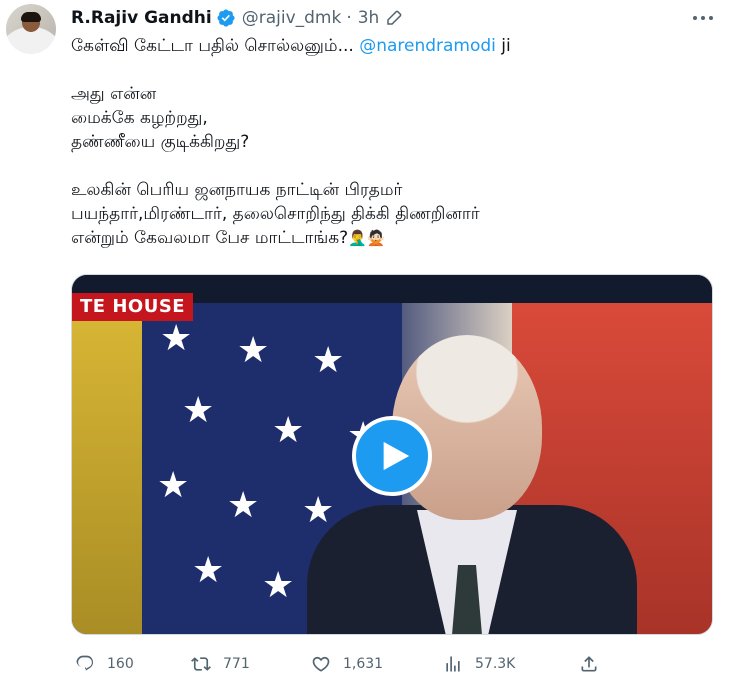 The image size is (731, 683). I want to click on like-button: 1,631, so click(347, 664).